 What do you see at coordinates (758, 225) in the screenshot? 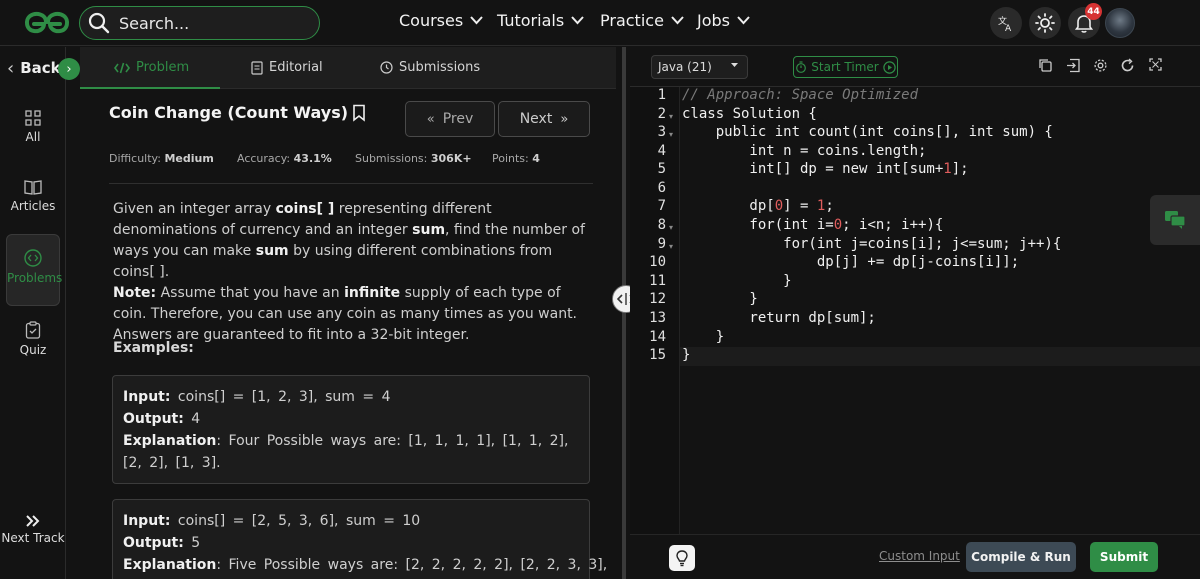
I see `code-token: for(int i=` at bounding box center [758, 225].